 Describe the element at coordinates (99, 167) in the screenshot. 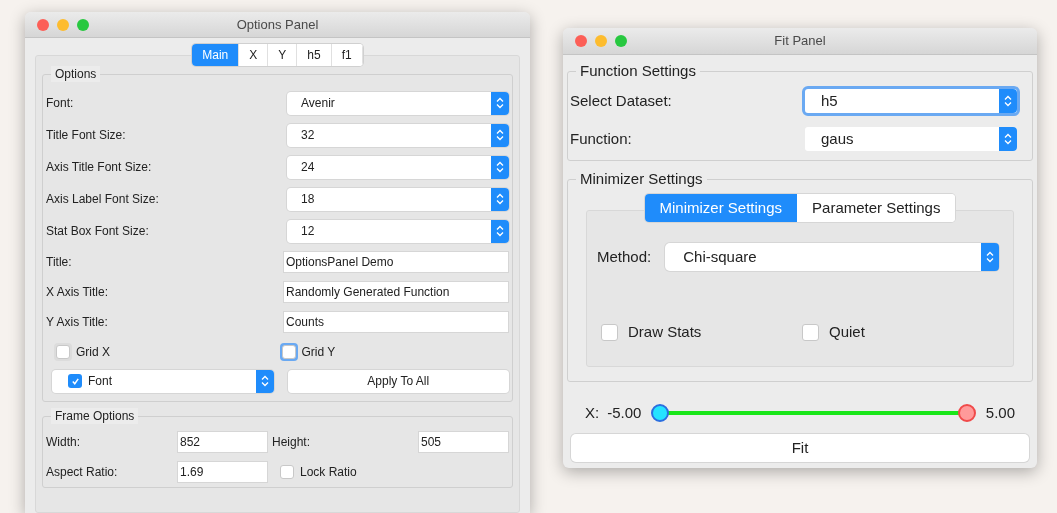

I see `field-label: Axis Title Font Size:` at that location.